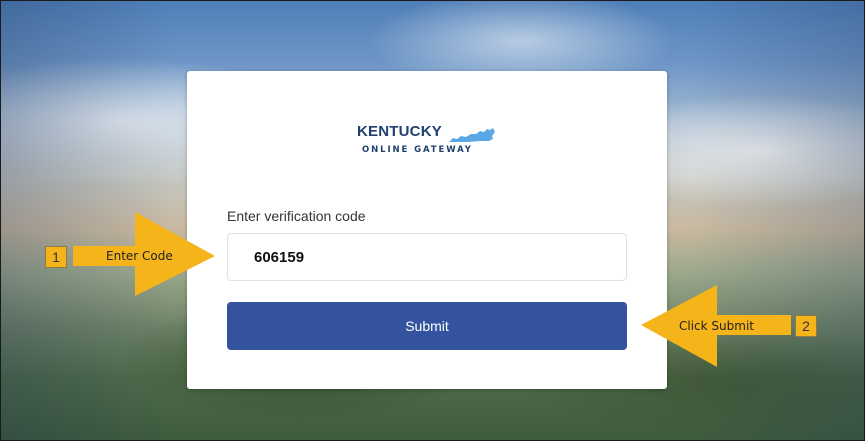 This screenshot has height=441, width=865. I want to click on submit-button: Submit, so click(427, 326).